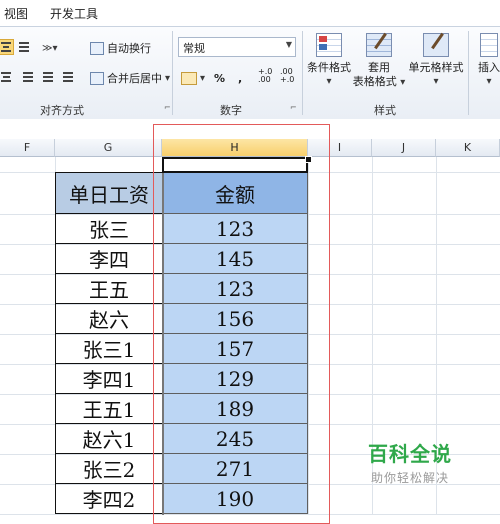 The image size is (500, 524). Describe the element at coordinates (16, 13) in the screenshot. I see `tab-view: 视图` at that location.